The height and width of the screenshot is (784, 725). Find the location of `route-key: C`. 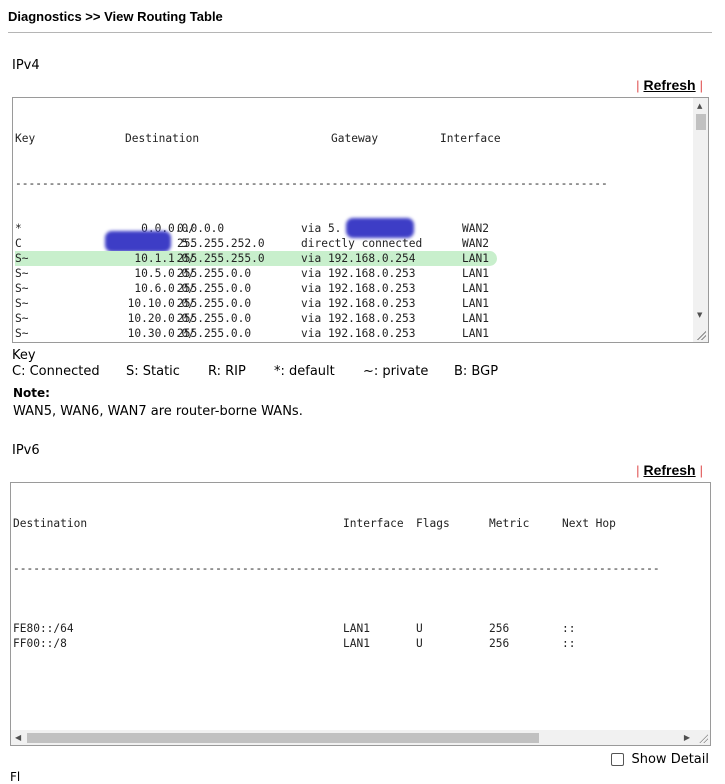

route-key: C is located at coordinates (18, 243).